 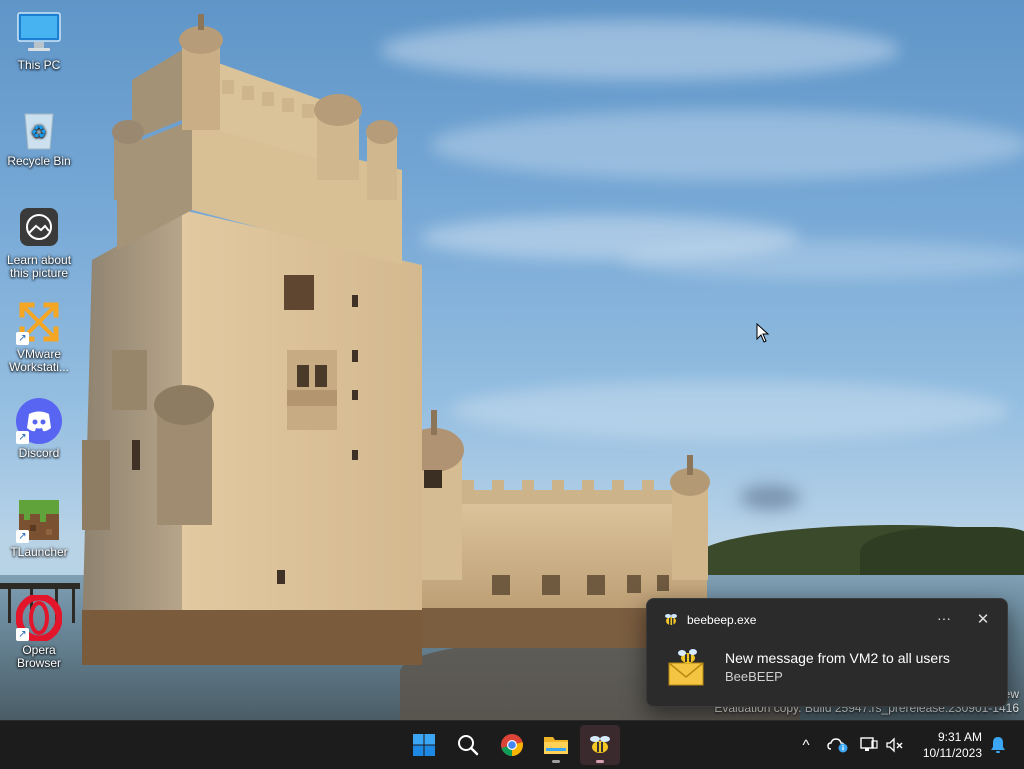 What do you see at coordinates (722, 620) in the screenshot?
I see `notification-app-name: beebeep.exe` at bounding box center [722, 620].